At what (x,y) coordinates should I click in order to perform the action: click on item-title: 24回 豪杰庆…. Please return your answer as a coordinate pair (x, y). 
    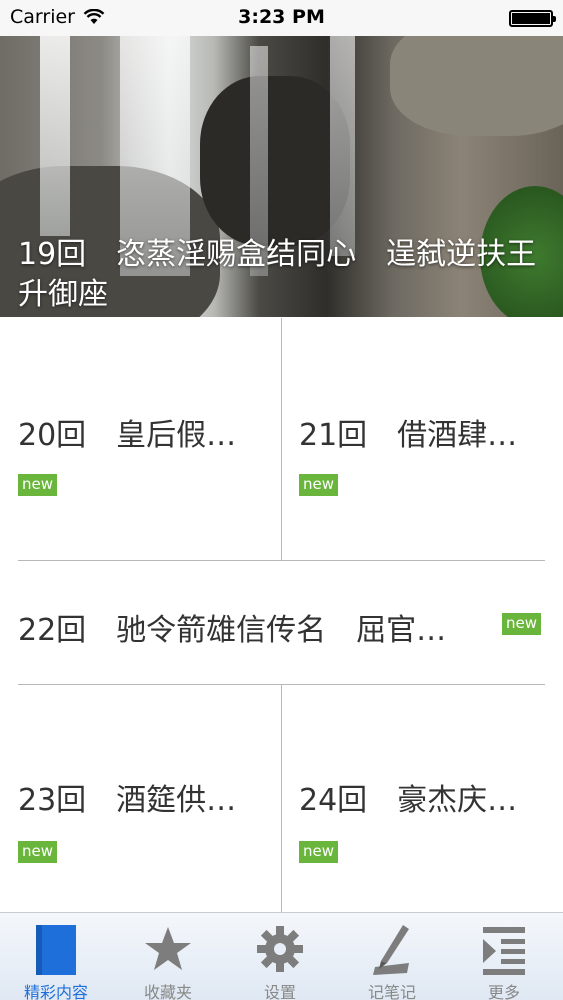
    Looking at the image, I should click on (408, 800).